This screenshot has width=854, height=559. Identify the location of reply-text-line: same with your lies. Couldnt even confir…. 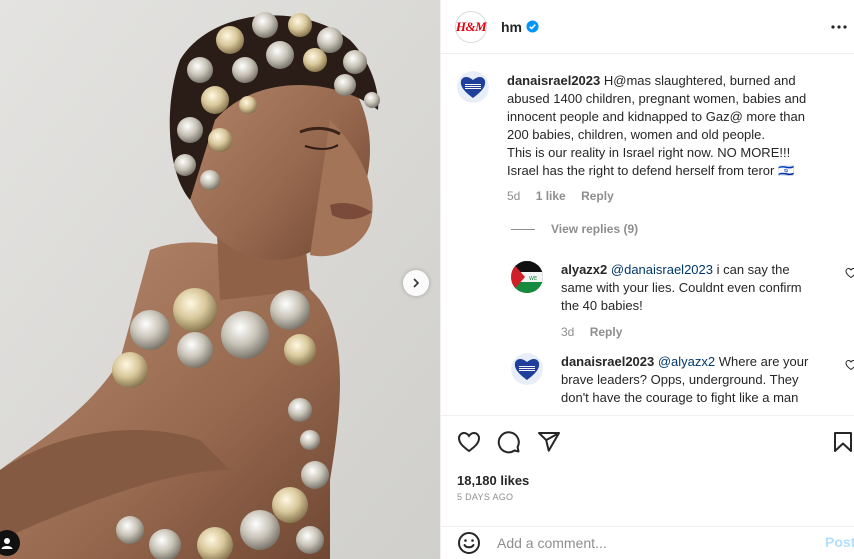
(681, 287).